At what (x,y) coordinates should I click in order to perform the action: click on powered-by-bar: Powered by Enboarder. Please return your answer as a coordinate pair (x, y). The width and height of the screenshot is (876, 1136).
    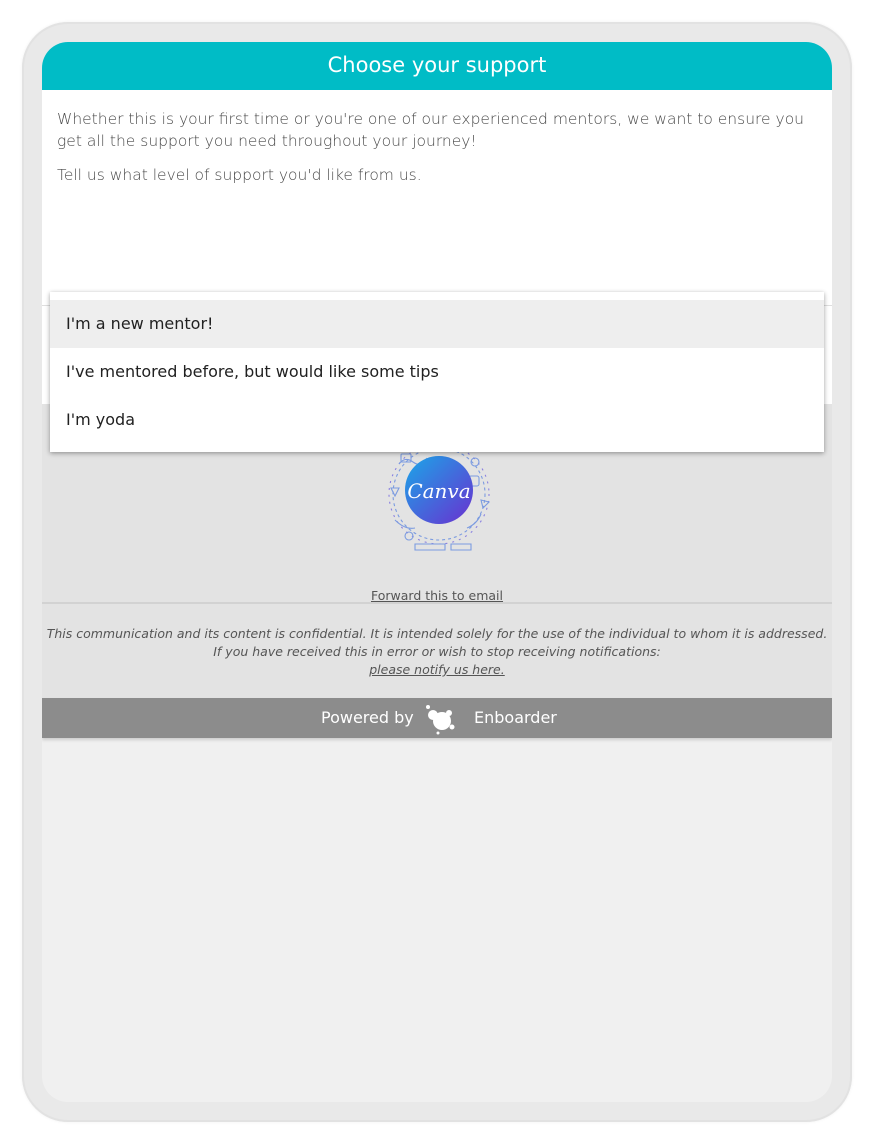
    Looking at the image, I should click on (437, 718).